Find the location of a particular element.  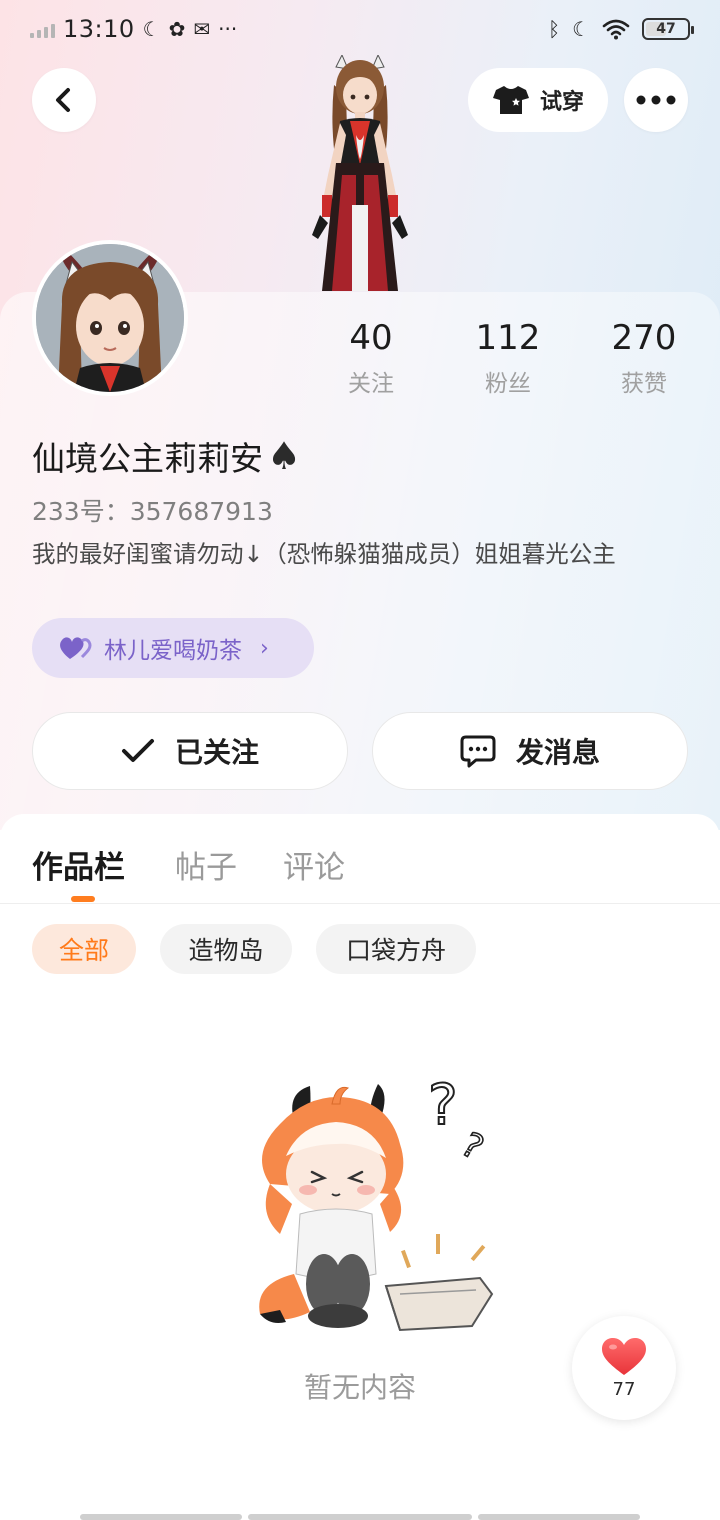

active-tab-indicator is located at coordinates (83, 899).